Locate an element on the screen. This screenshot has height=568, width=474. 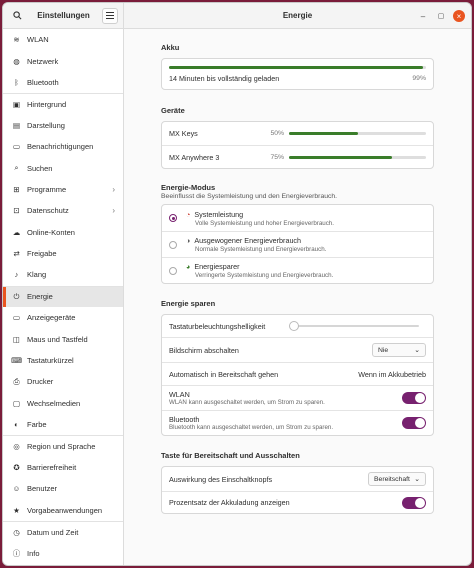
device-bar-fill is located at coordinates (323, 133).